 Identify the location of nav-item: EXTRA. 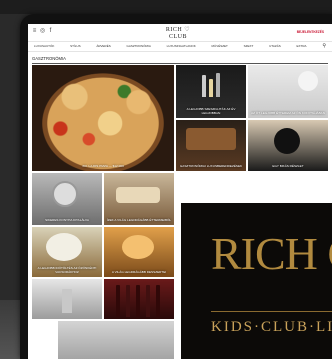
(302, 46).